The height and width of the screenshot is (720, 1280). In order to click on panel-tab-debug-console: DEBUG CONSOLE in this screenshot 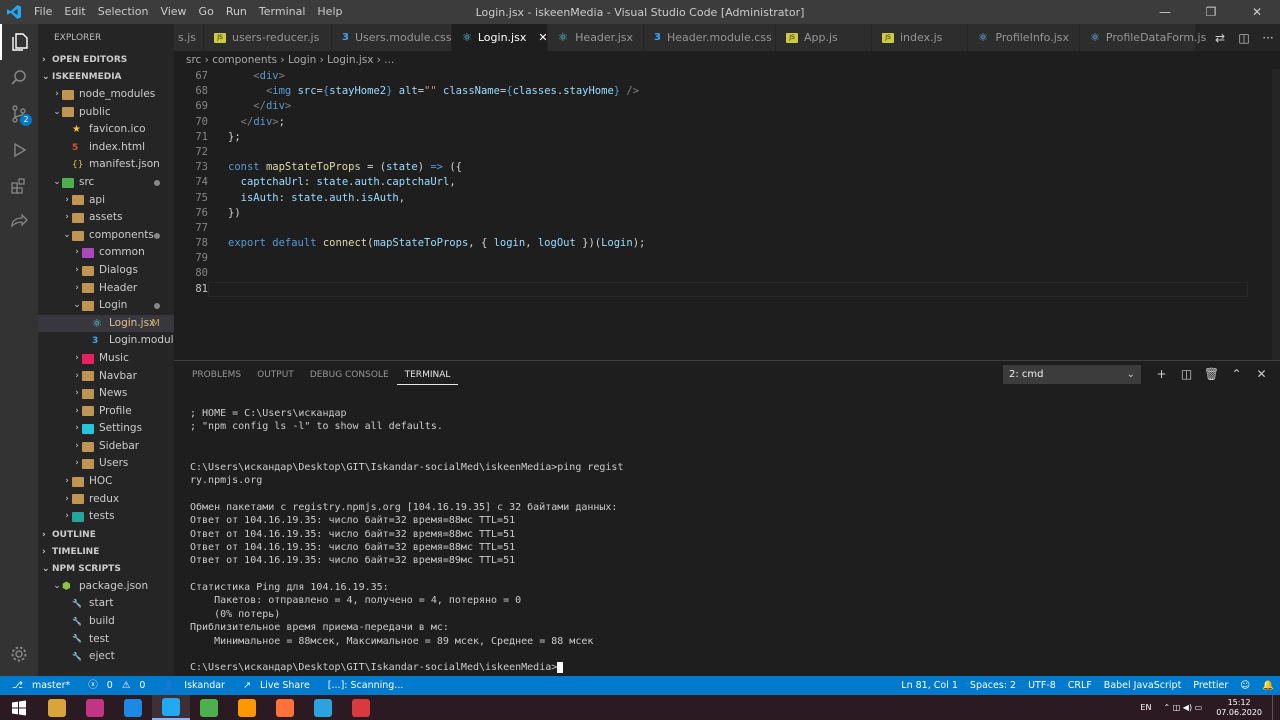, I will do `click(349, 375)`.